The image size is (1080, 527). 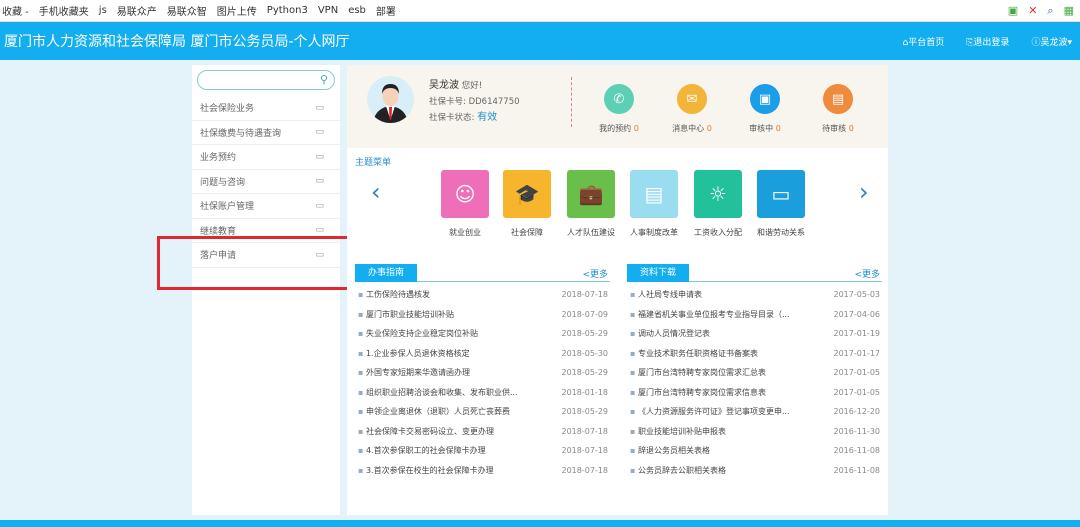 I want to click on list-item: ▪ 公务员辞去公职相关表格 2016-11-08, so click(x=754, y=471).